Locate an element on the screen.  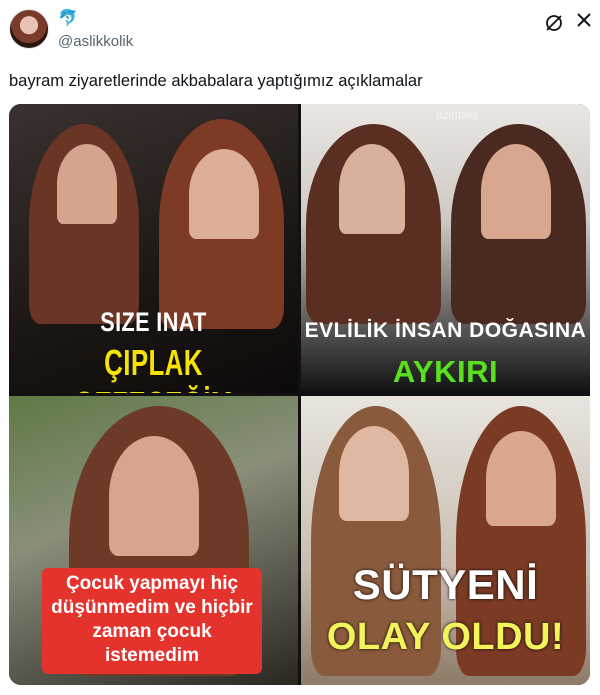
avatar is located at coordinates (29, 29).